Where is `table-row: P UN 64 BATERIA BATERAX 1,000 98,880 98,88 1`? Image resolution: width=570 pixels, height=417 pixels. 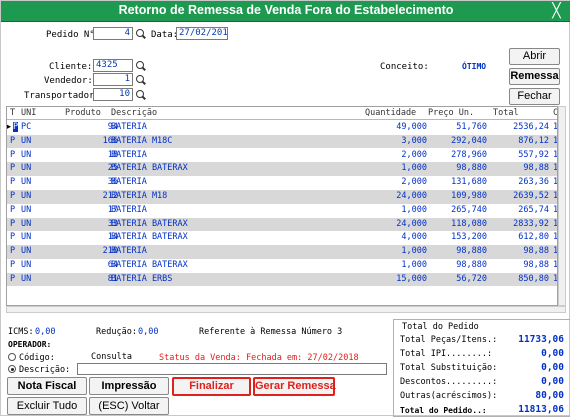
table-row: P UN 64 BATERIA BATERAX 1,000 98,880 98,88 1 is located at coordinates (282, 266).